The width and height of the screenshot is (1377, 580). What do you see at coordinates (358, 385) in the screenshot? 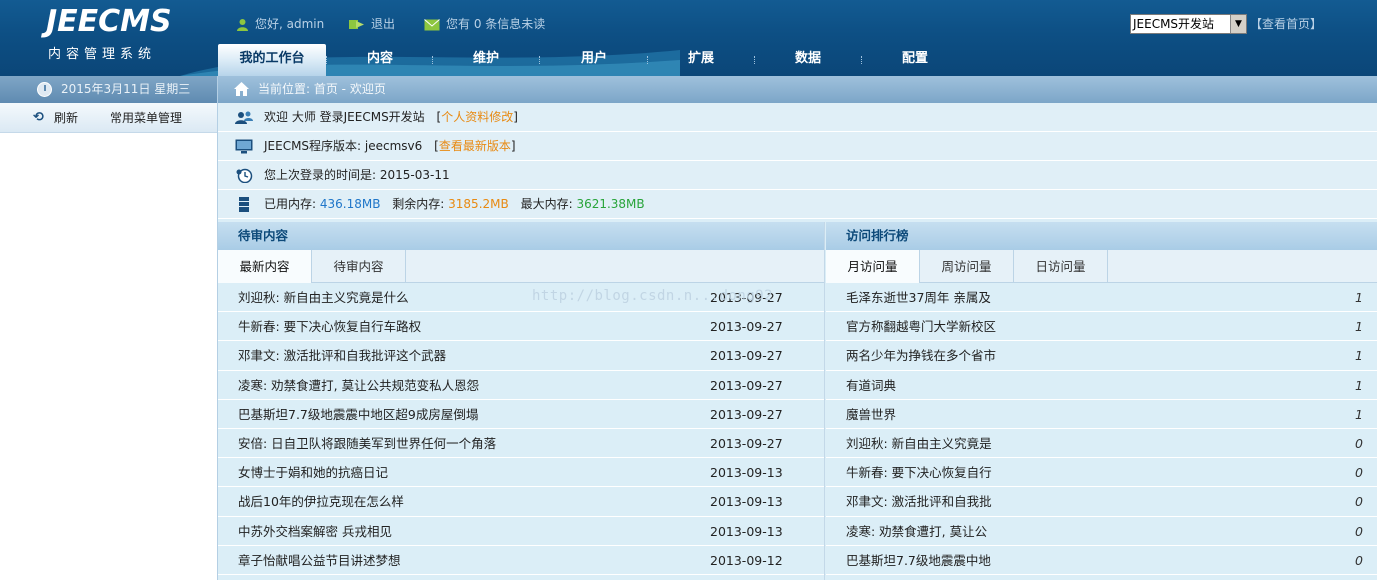
I see `item-title: 凌寒: 劝禁食遭打, 莫让公共规范变私人恩怨` at bounding box center [358, 385].